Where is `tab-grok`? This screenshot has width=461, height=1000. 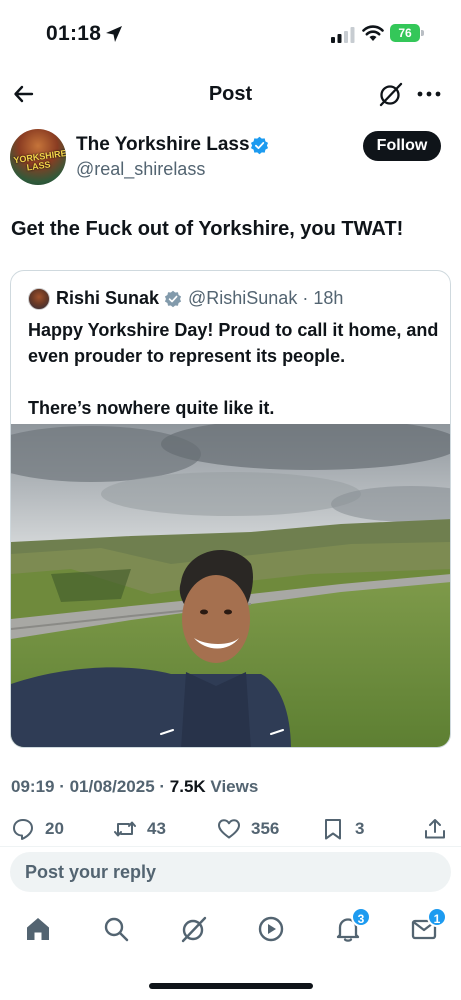
tab-grok is located at coordinates (195, 930).